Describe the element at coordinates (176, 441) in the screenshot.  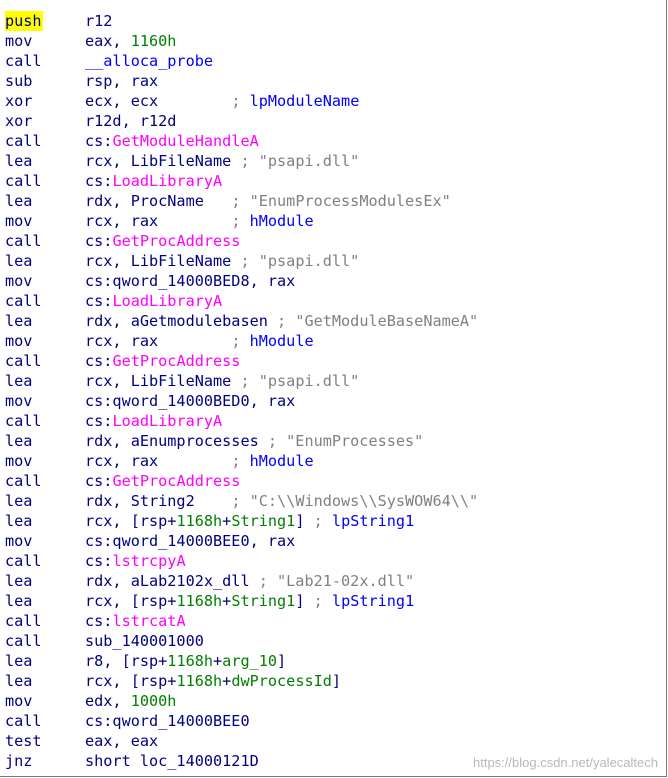
I see `operand-text: rdx, aEnumprocesses` at that location.